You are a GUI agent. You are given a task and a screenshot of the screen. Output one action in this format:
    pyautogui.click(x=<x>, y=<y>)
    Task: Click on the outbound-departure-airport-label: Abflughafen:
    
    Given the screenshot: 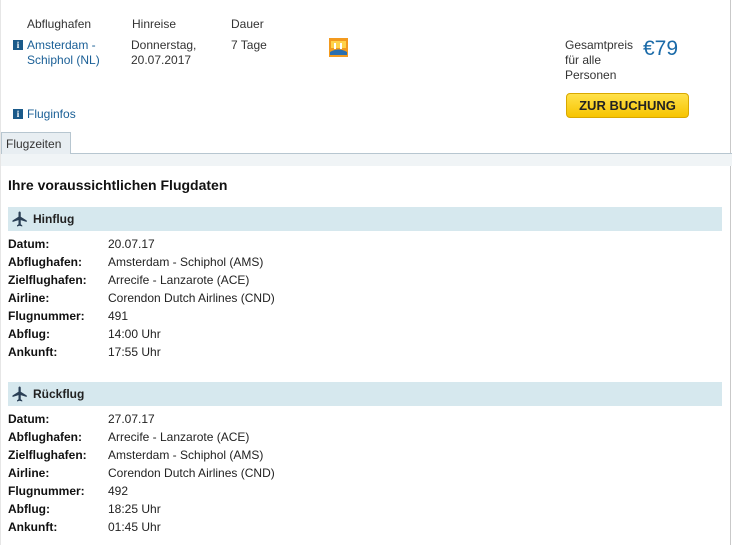 What is the action you would take?
    pyautogui.click(x=45, y=262)
    